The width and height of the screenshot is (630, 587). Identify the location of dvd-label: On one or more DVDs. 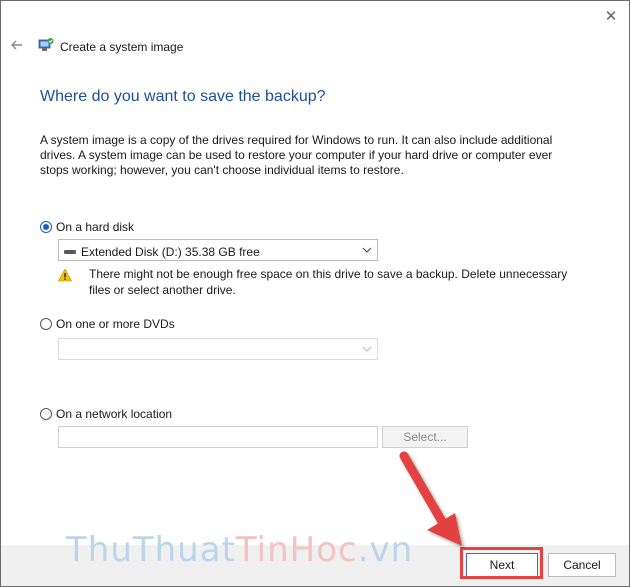
(115, 324).